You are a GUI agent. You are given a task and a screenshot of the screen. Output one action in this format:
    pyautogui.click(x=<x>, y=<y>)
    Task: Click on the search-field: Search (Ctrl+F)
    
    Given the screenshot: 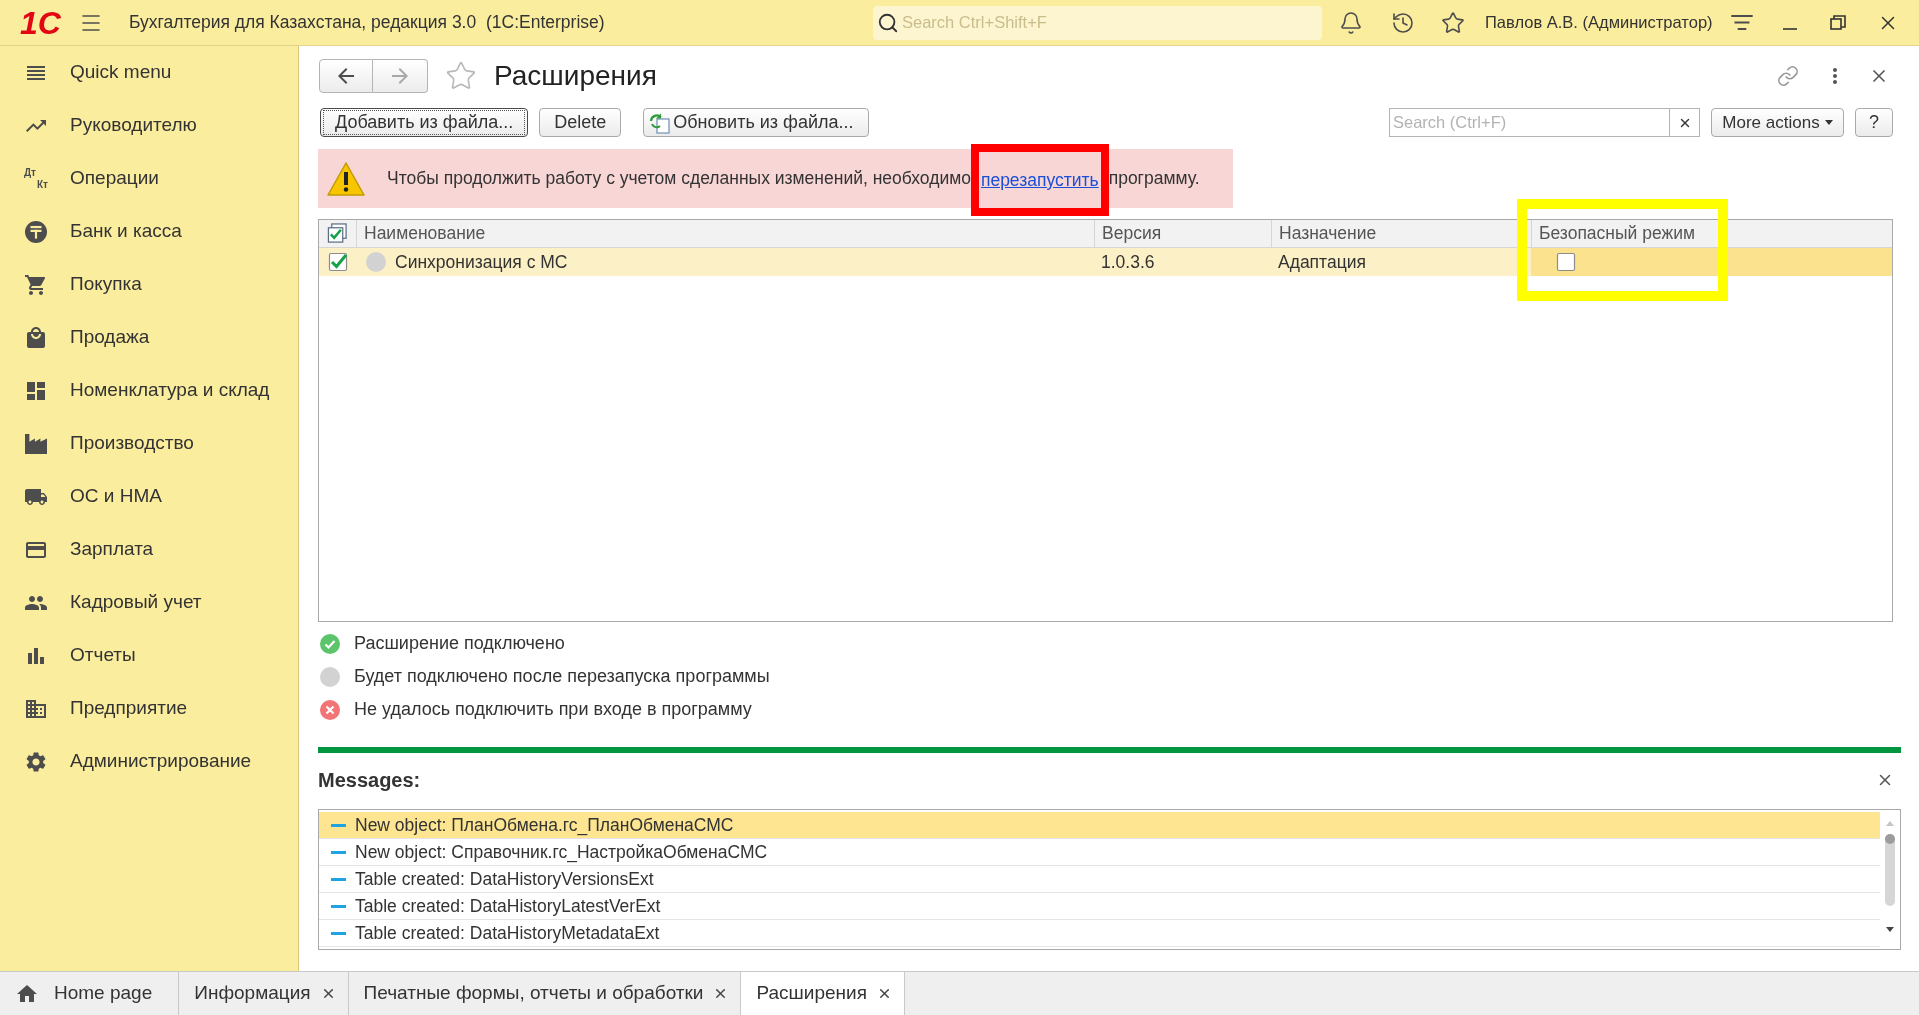 What is the action you would take?
    pyautogui.click(x=1529, y=122)
    